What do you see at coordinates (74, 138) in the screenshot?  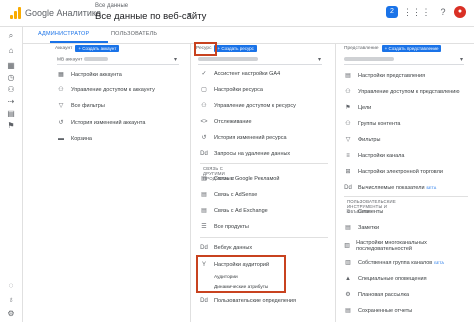 I see `menu-item: ▬ Корзина` at bounding box center [74, 138].